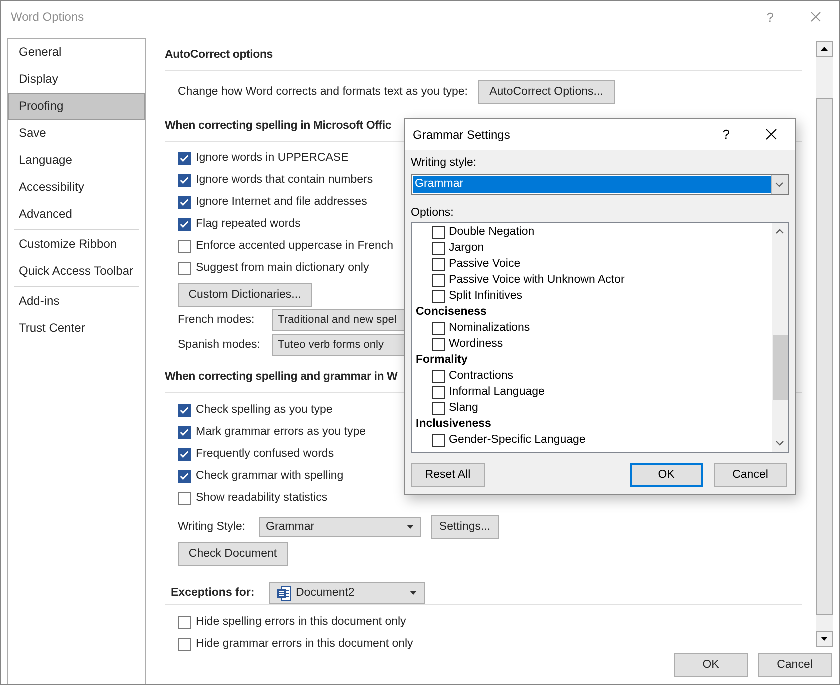 The image size is (840, 685). What do you see at coordinates (537, 280) in the screenshot?
I see `option-label: Passive Voice with Unknown Actor` at bounding box center [537, 280].